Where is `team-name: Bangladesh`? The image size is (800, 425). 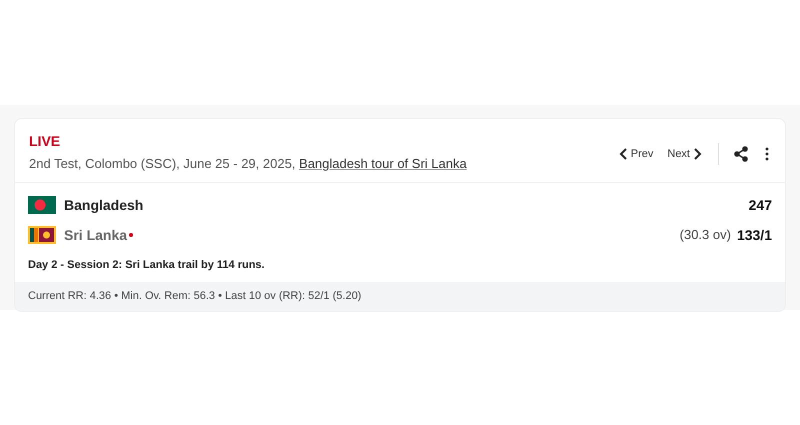 team-name: Bangladesh is located at coordinates (104, 205).